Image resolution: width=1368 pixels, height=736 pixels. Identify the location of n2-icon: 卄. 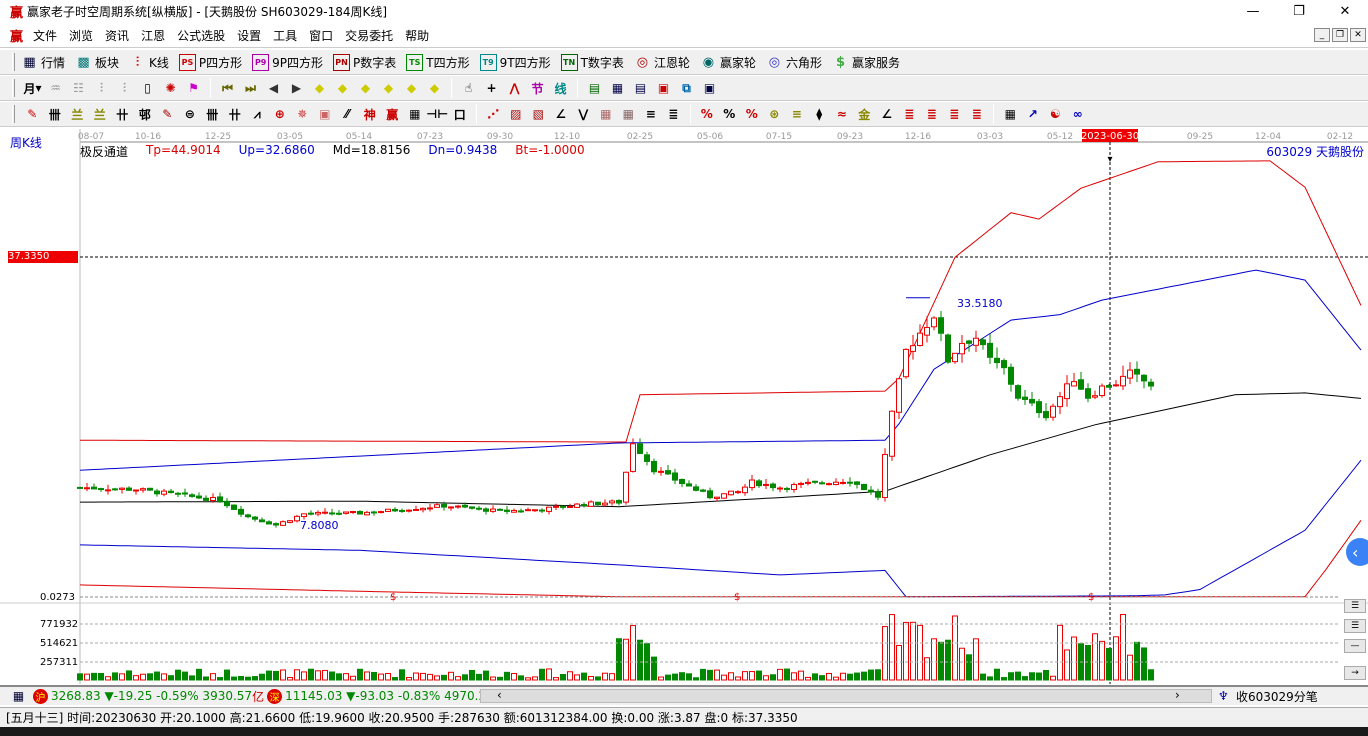
(235, 114).